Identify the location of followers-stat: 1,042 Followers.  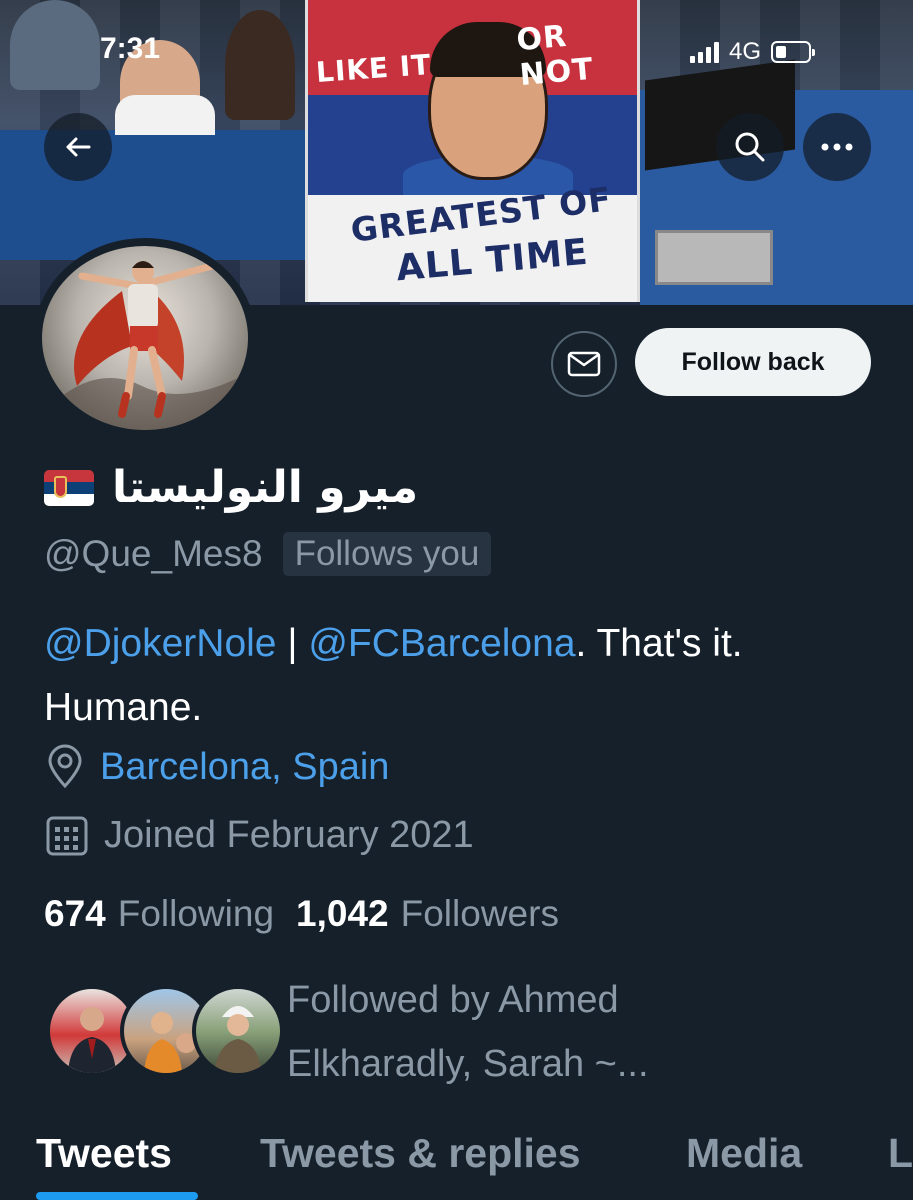
(427, 914).